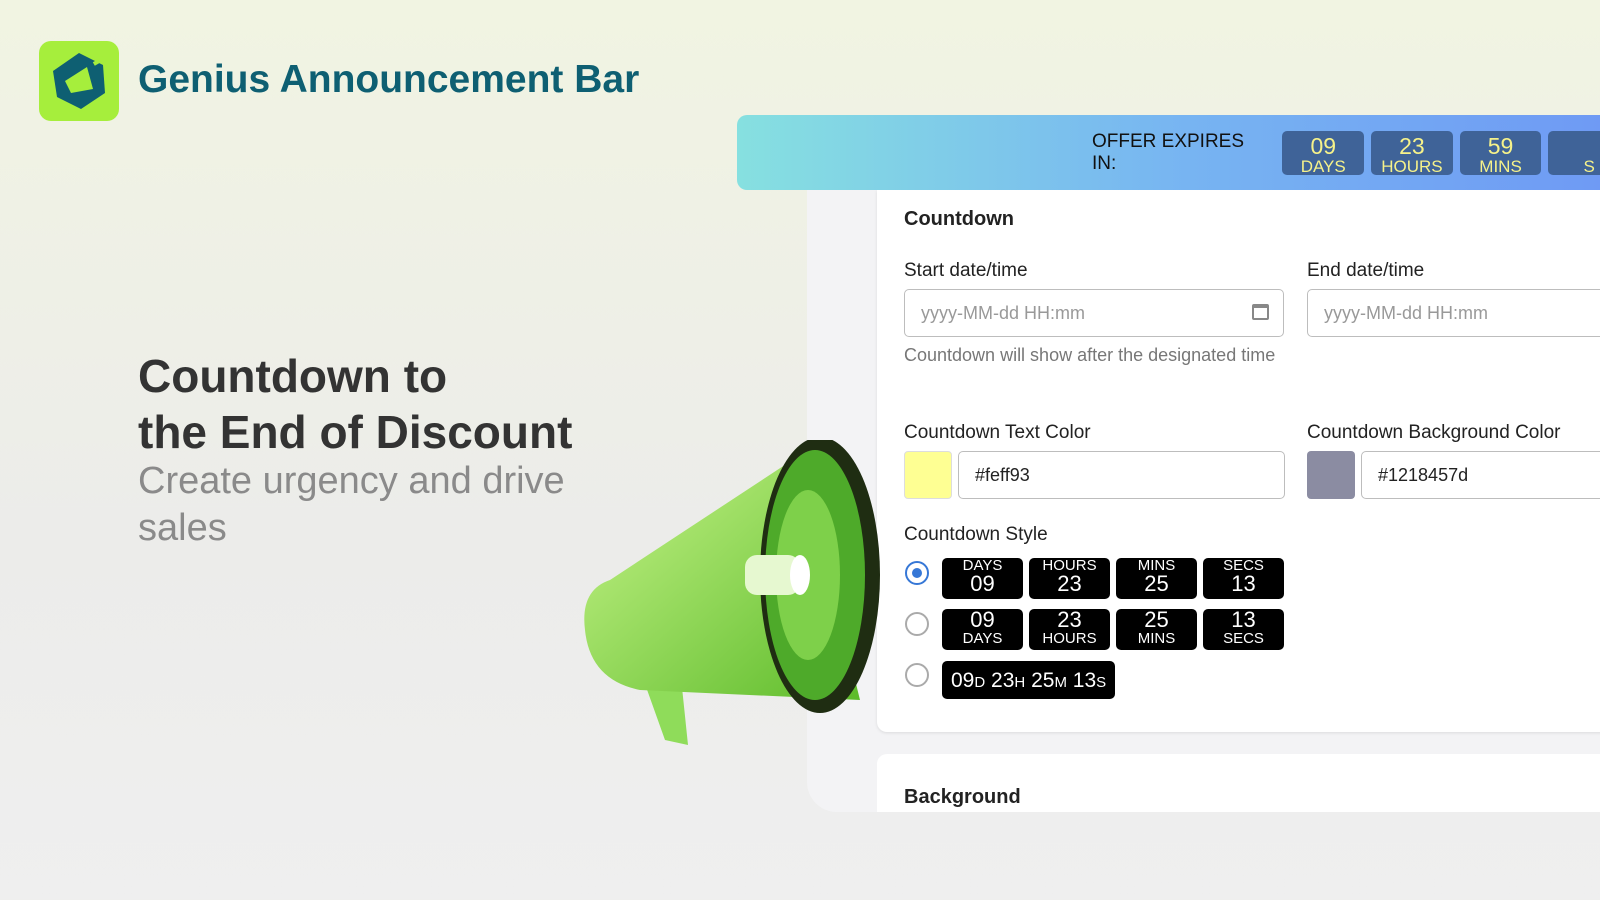 The width and height of the screenshot is (1600, 900). Describe the element at coordinates (355, 432) in the screenshot. I see `hero-title-line2: the End of Discount` at that location.